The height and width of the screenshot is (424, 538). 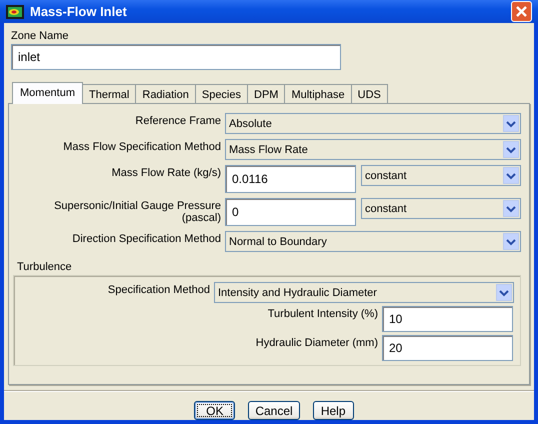 What do you see at coordinates (79, 11) in the screenshot?
I see `window-title: Mass-Flow Inlet` at bounding box center [79, 11].